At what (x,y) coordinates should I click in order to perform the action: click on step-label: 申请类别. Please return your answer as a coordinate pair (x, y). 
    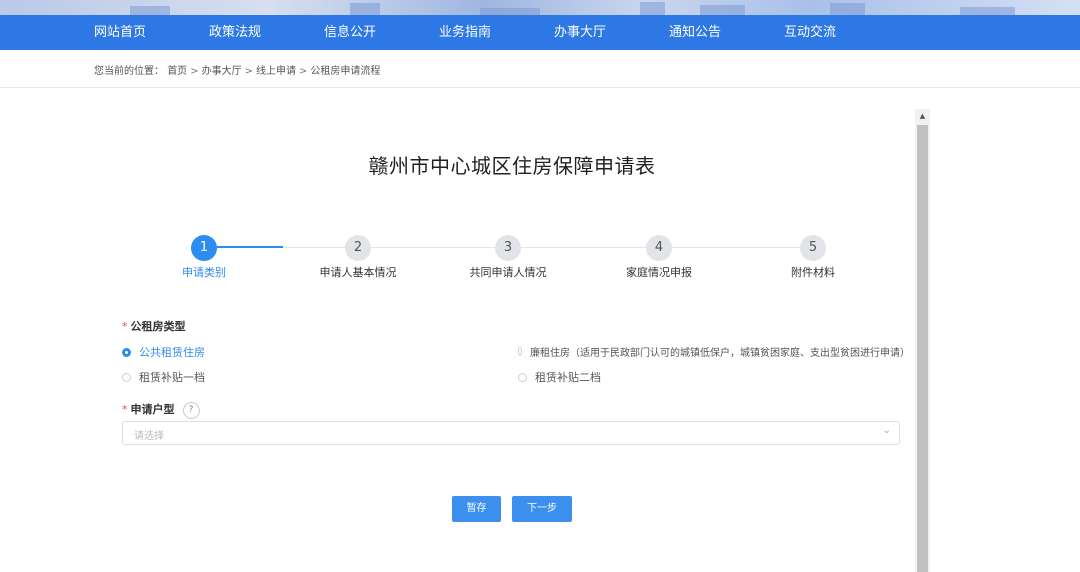
    Looking at the image, I should click on (204, 272).